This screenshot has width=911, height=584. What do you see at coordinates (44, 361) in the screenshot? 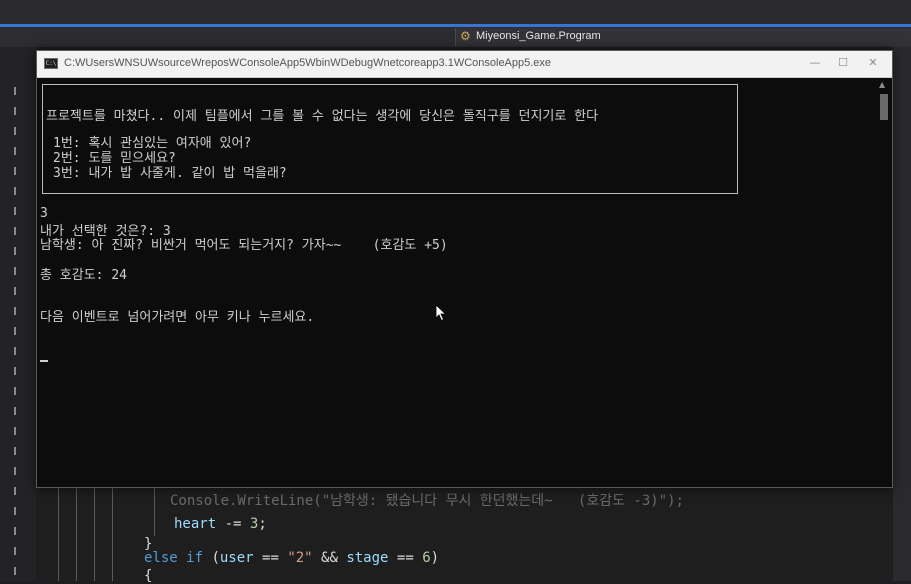
I see `text-cursor` at bounding box center [44, 361].